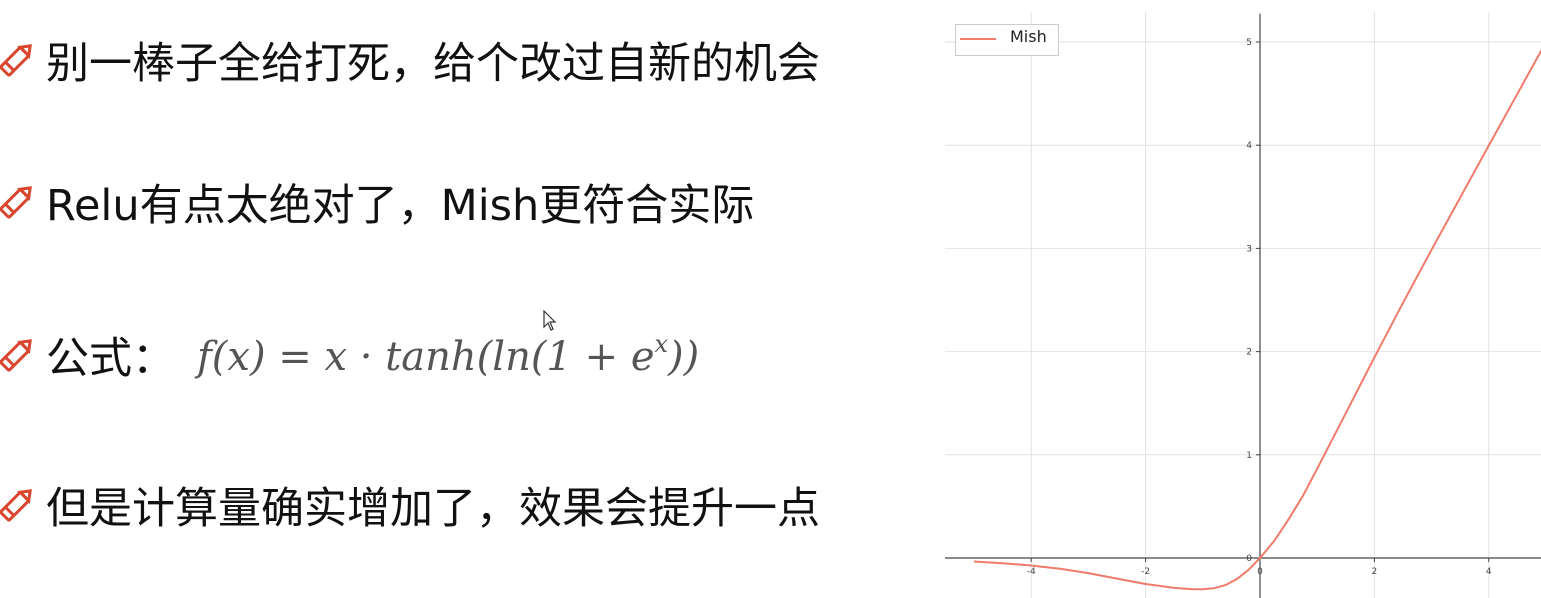 The width and height of the screenshot is (1541, 598). What do you see at coordinates (1249, 146) in the screenshot?
I see `y-tick-label: 4` at bounding box center [1249, 146].